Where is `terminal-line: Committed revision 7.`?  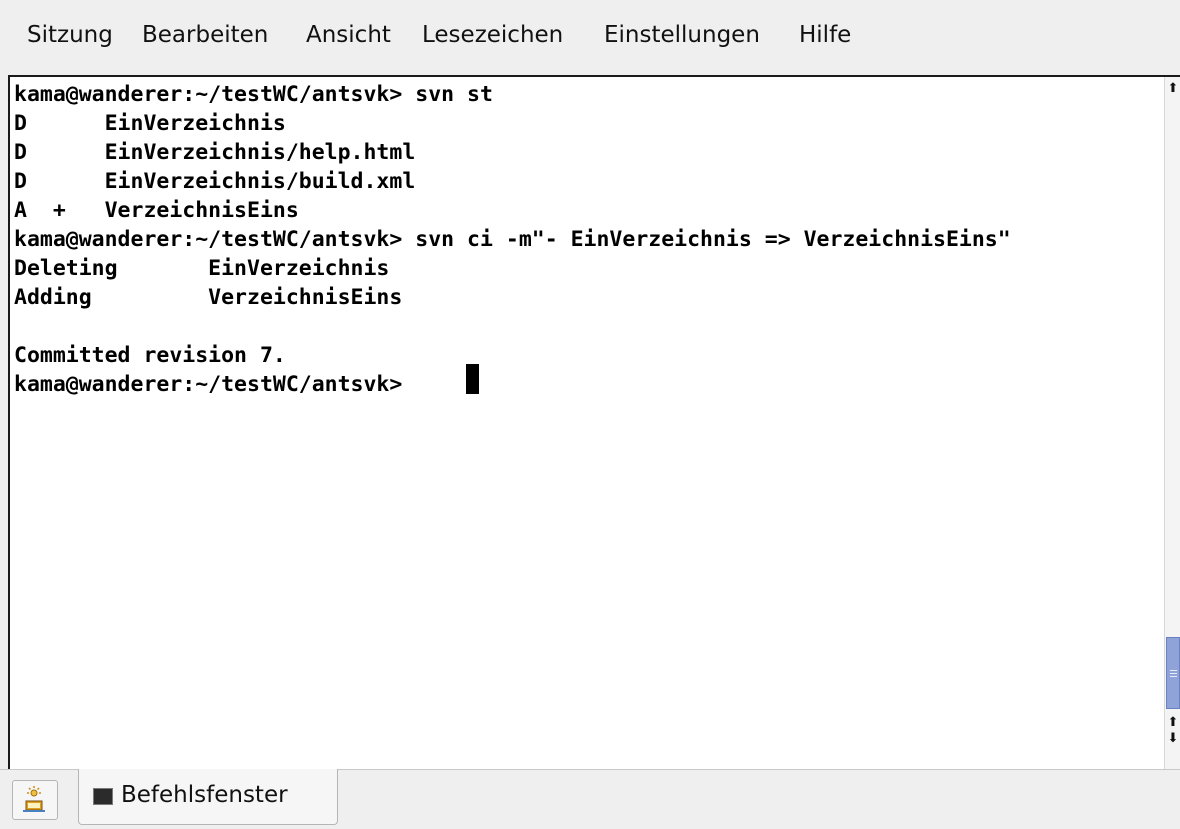 terminal-line: Committed revision 7. is located at coordinates (150, 355).